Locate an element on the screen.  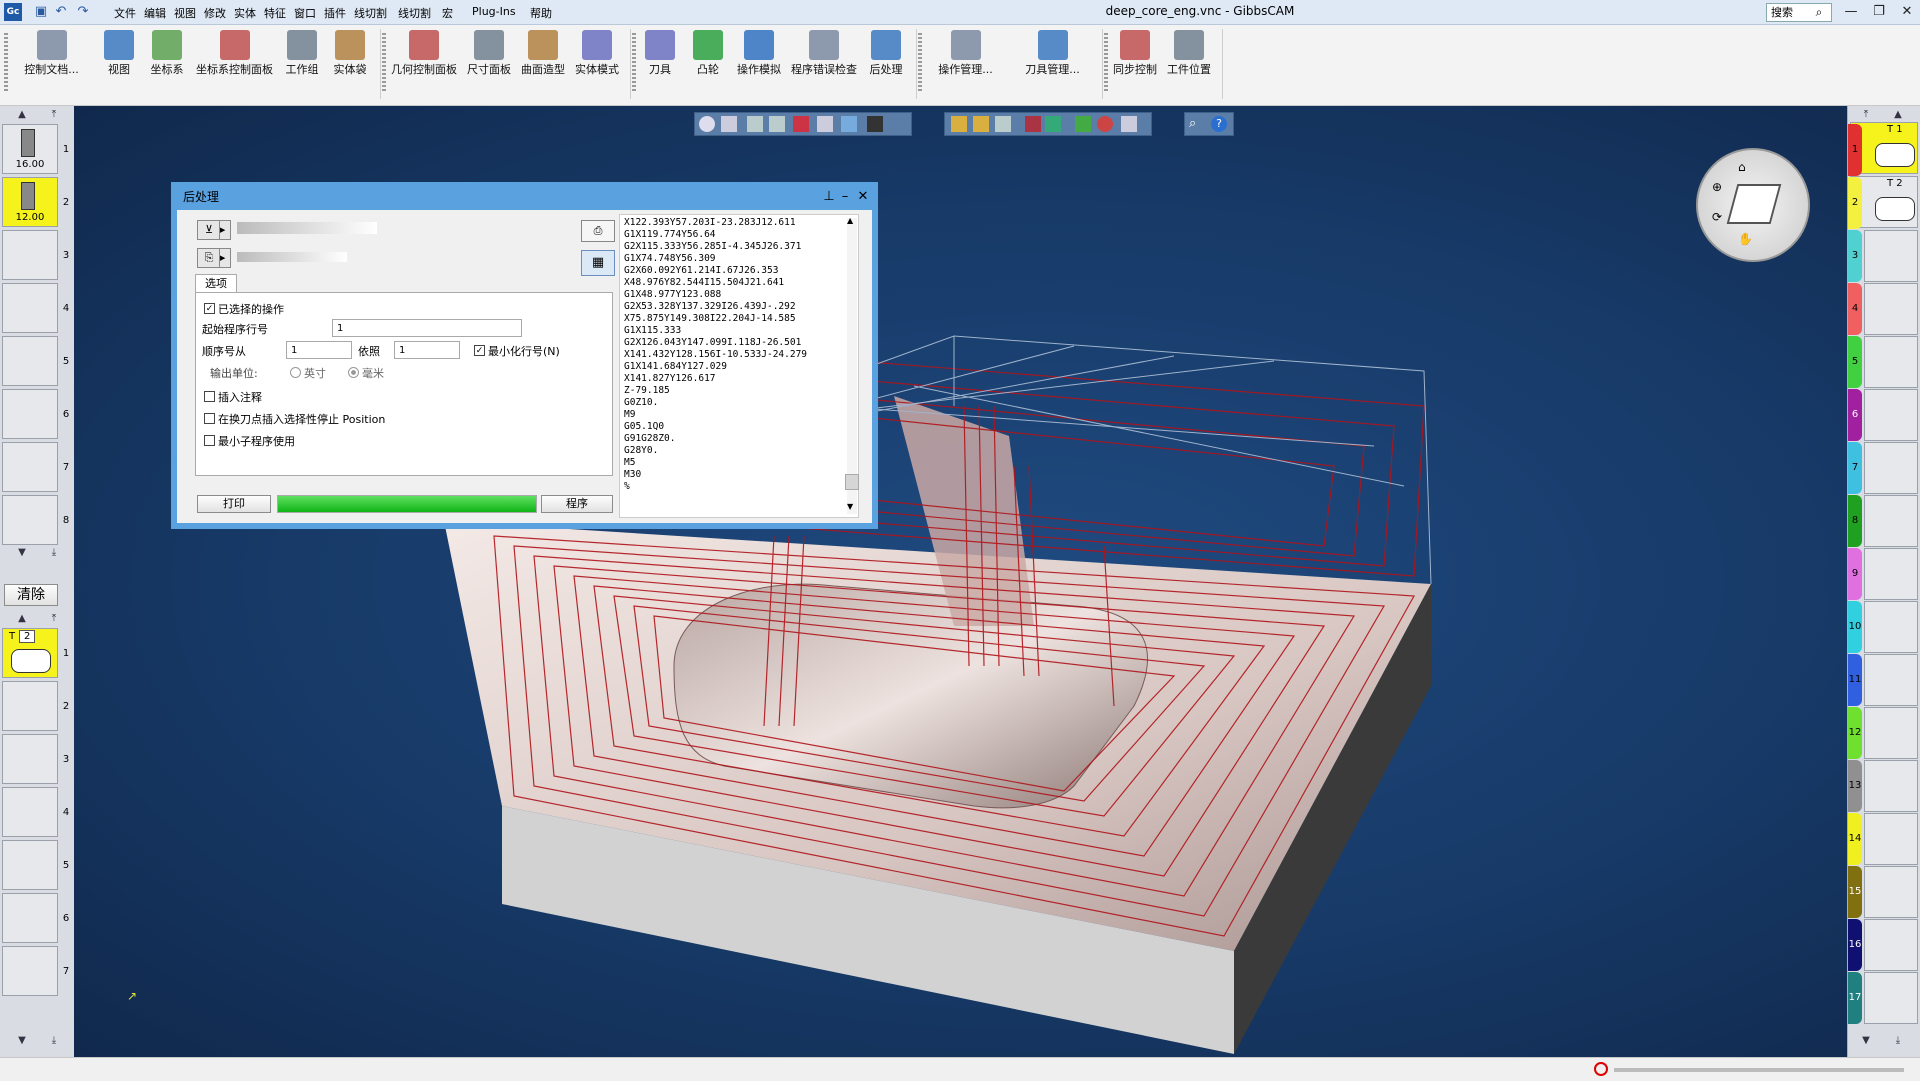
ribbon-solid-mode-button: 实体模式 is located at coordinates (597, 65).